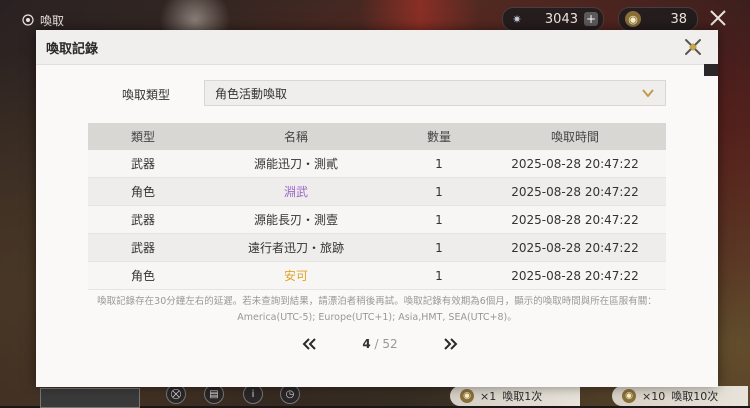 The height and width of the screenshot is (408, 750). Describe the element at coordinates (90, 398) in the screenshot. I see `banner-thumbnail` at that location.